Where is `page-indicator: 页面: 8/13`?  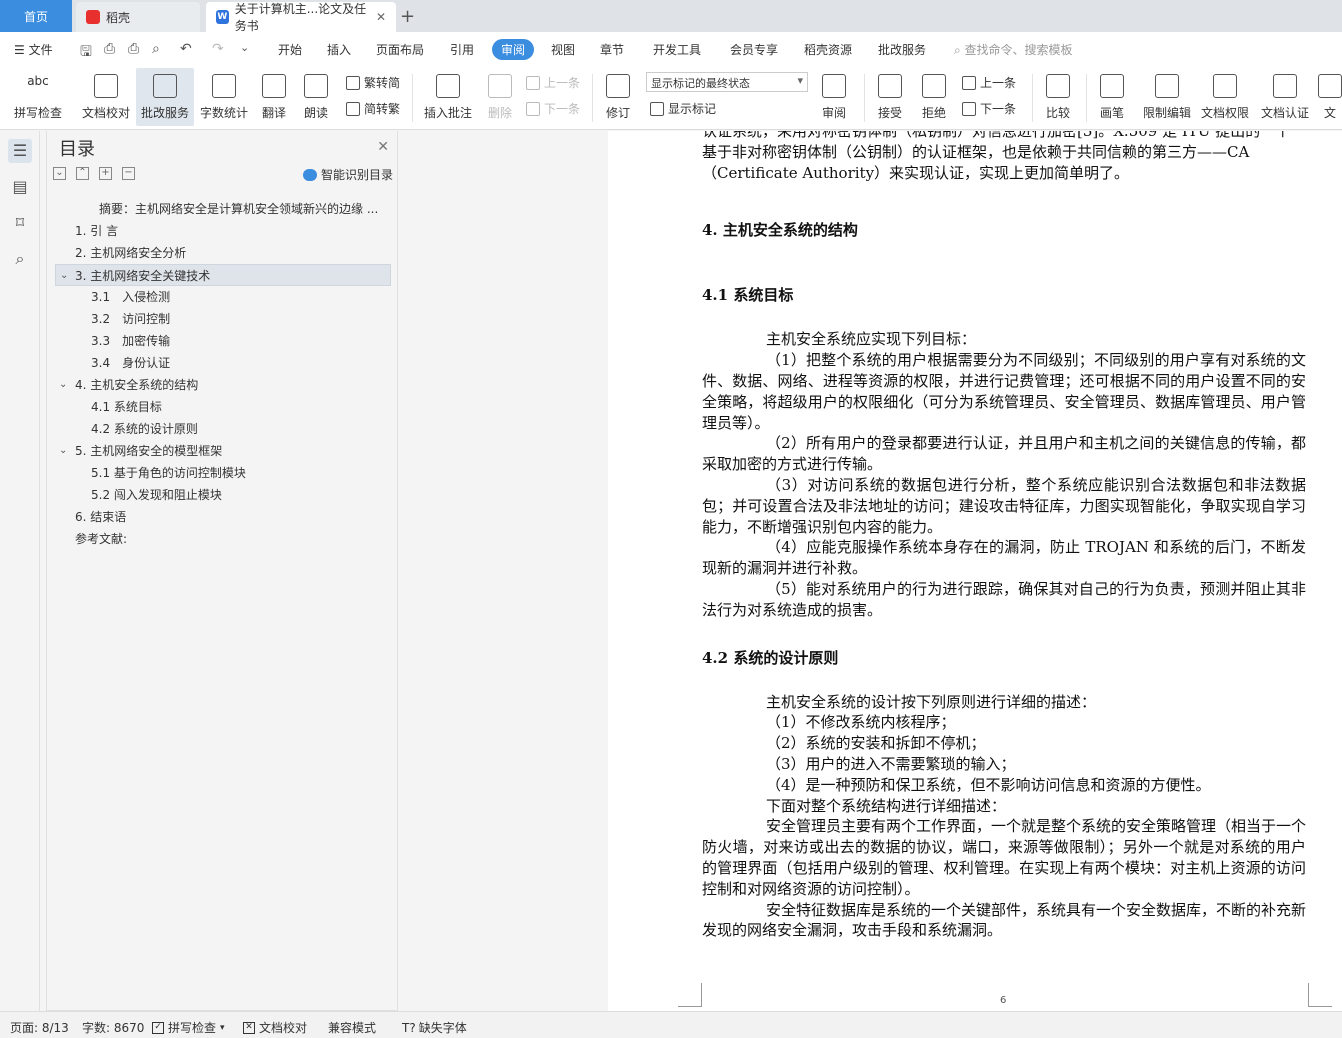 page-indicator: 页面: 8/13 is located at coordinates (39, 1027).